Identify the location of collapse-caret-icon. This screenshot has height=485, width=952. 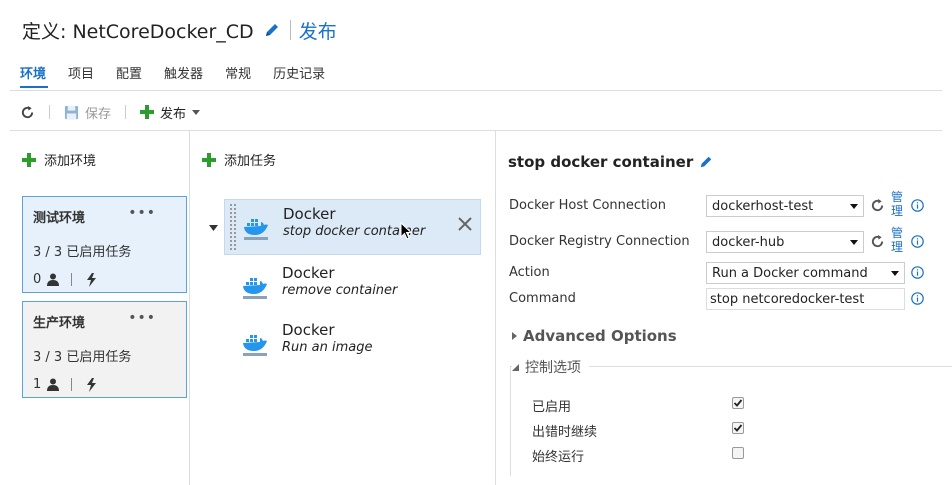
(213, 228).